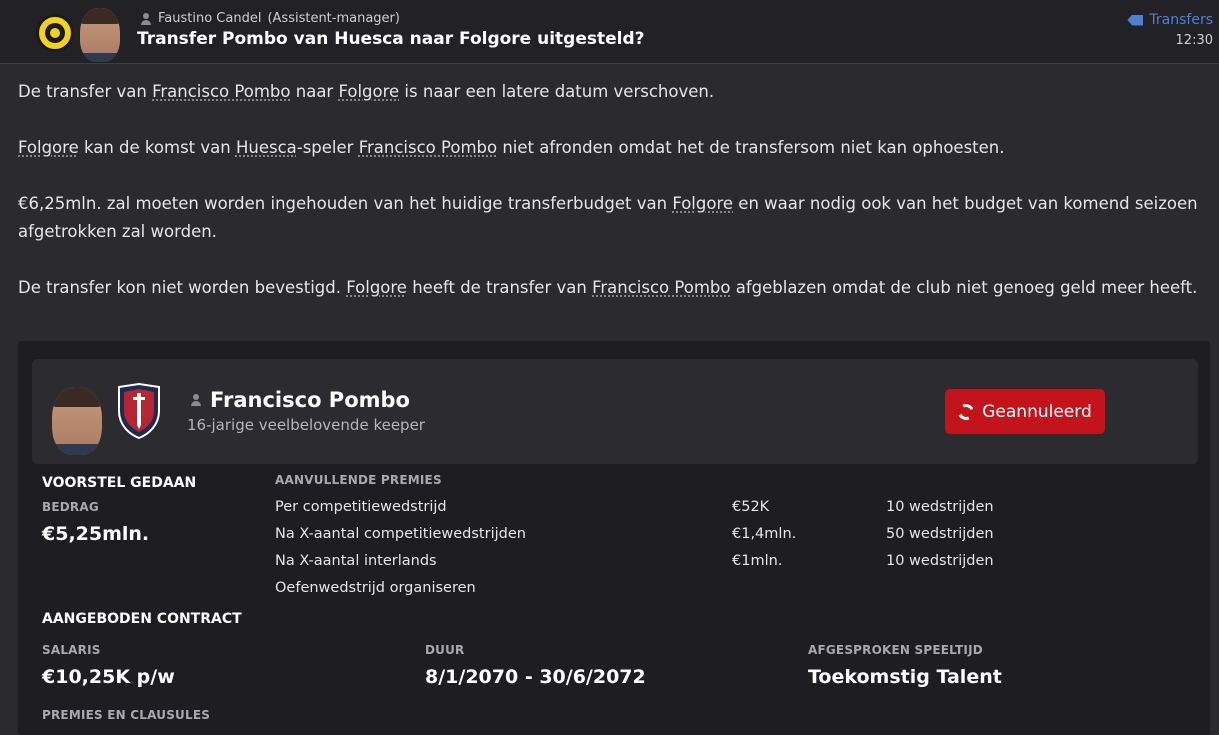 This screenshot has height=735, width=1219. What do you see at coordinates (400, 534) in the screenshot?
I see `bonus-name: Na X-aantal competitiewedstrijden` at bounding box center [400, 534].